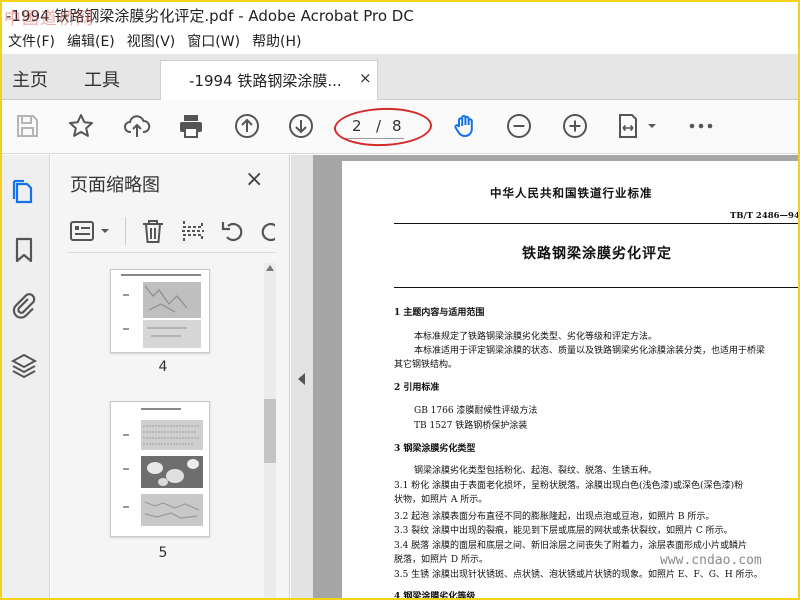 Image resolution: width=800 pixels, height=600 pixels. Describe the element at coordinates (247, 126) in the screenshot. I see `page-up-icon` at that location.